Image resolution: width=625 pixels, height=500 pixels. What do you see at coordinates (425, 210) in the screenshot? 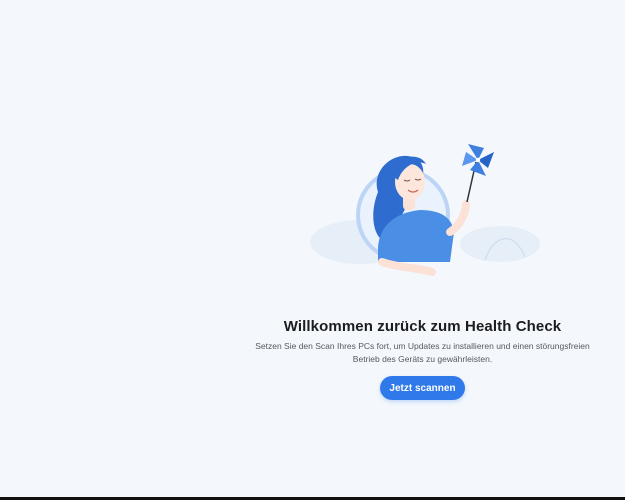
I see `woman-with-pinwheel-illustration` at bounding box center [425, 210].